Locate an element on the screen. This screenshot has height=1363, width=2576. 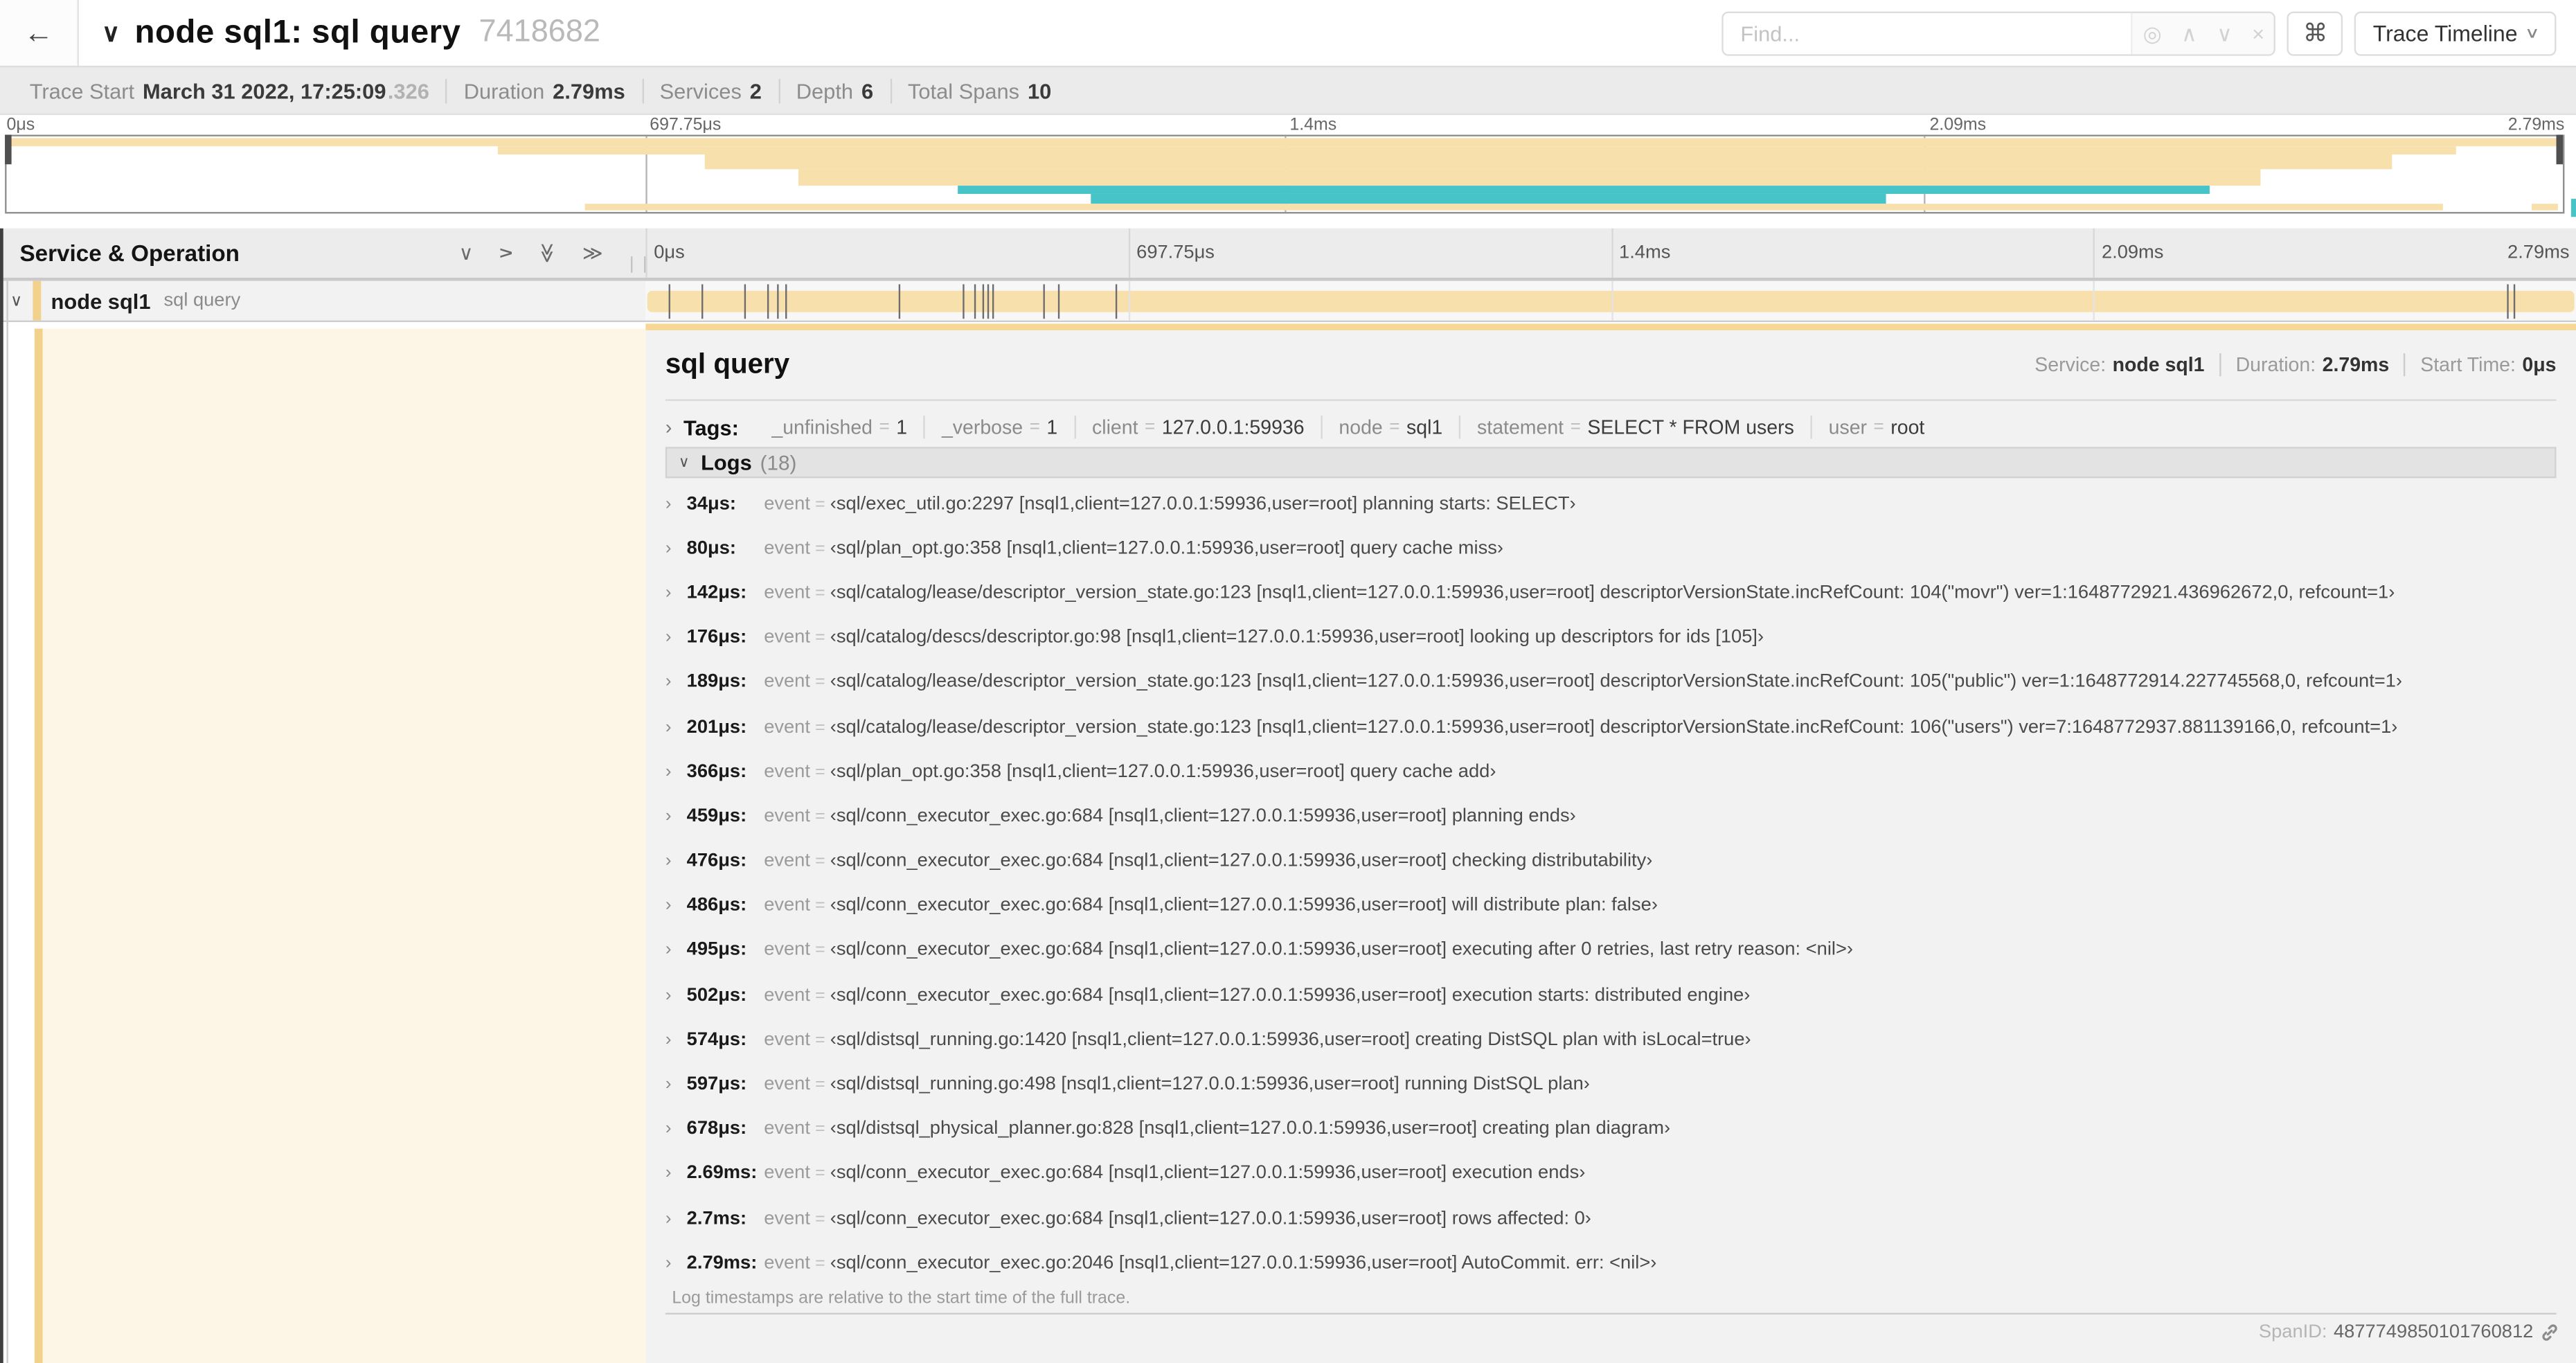
expand-one-icon: ∨ is located at coordinates (505, 253).